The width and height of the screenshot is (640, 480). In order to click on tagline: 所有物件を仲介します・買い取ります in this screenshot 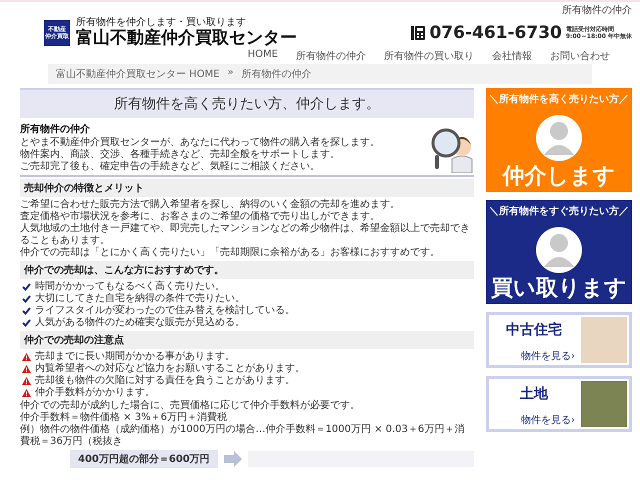, I will do `click(161, 22)`.